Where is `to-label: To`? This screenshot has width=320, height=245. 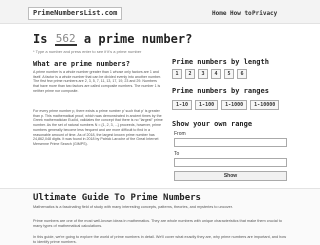 to-label: To is located at coordinates (177, 154).